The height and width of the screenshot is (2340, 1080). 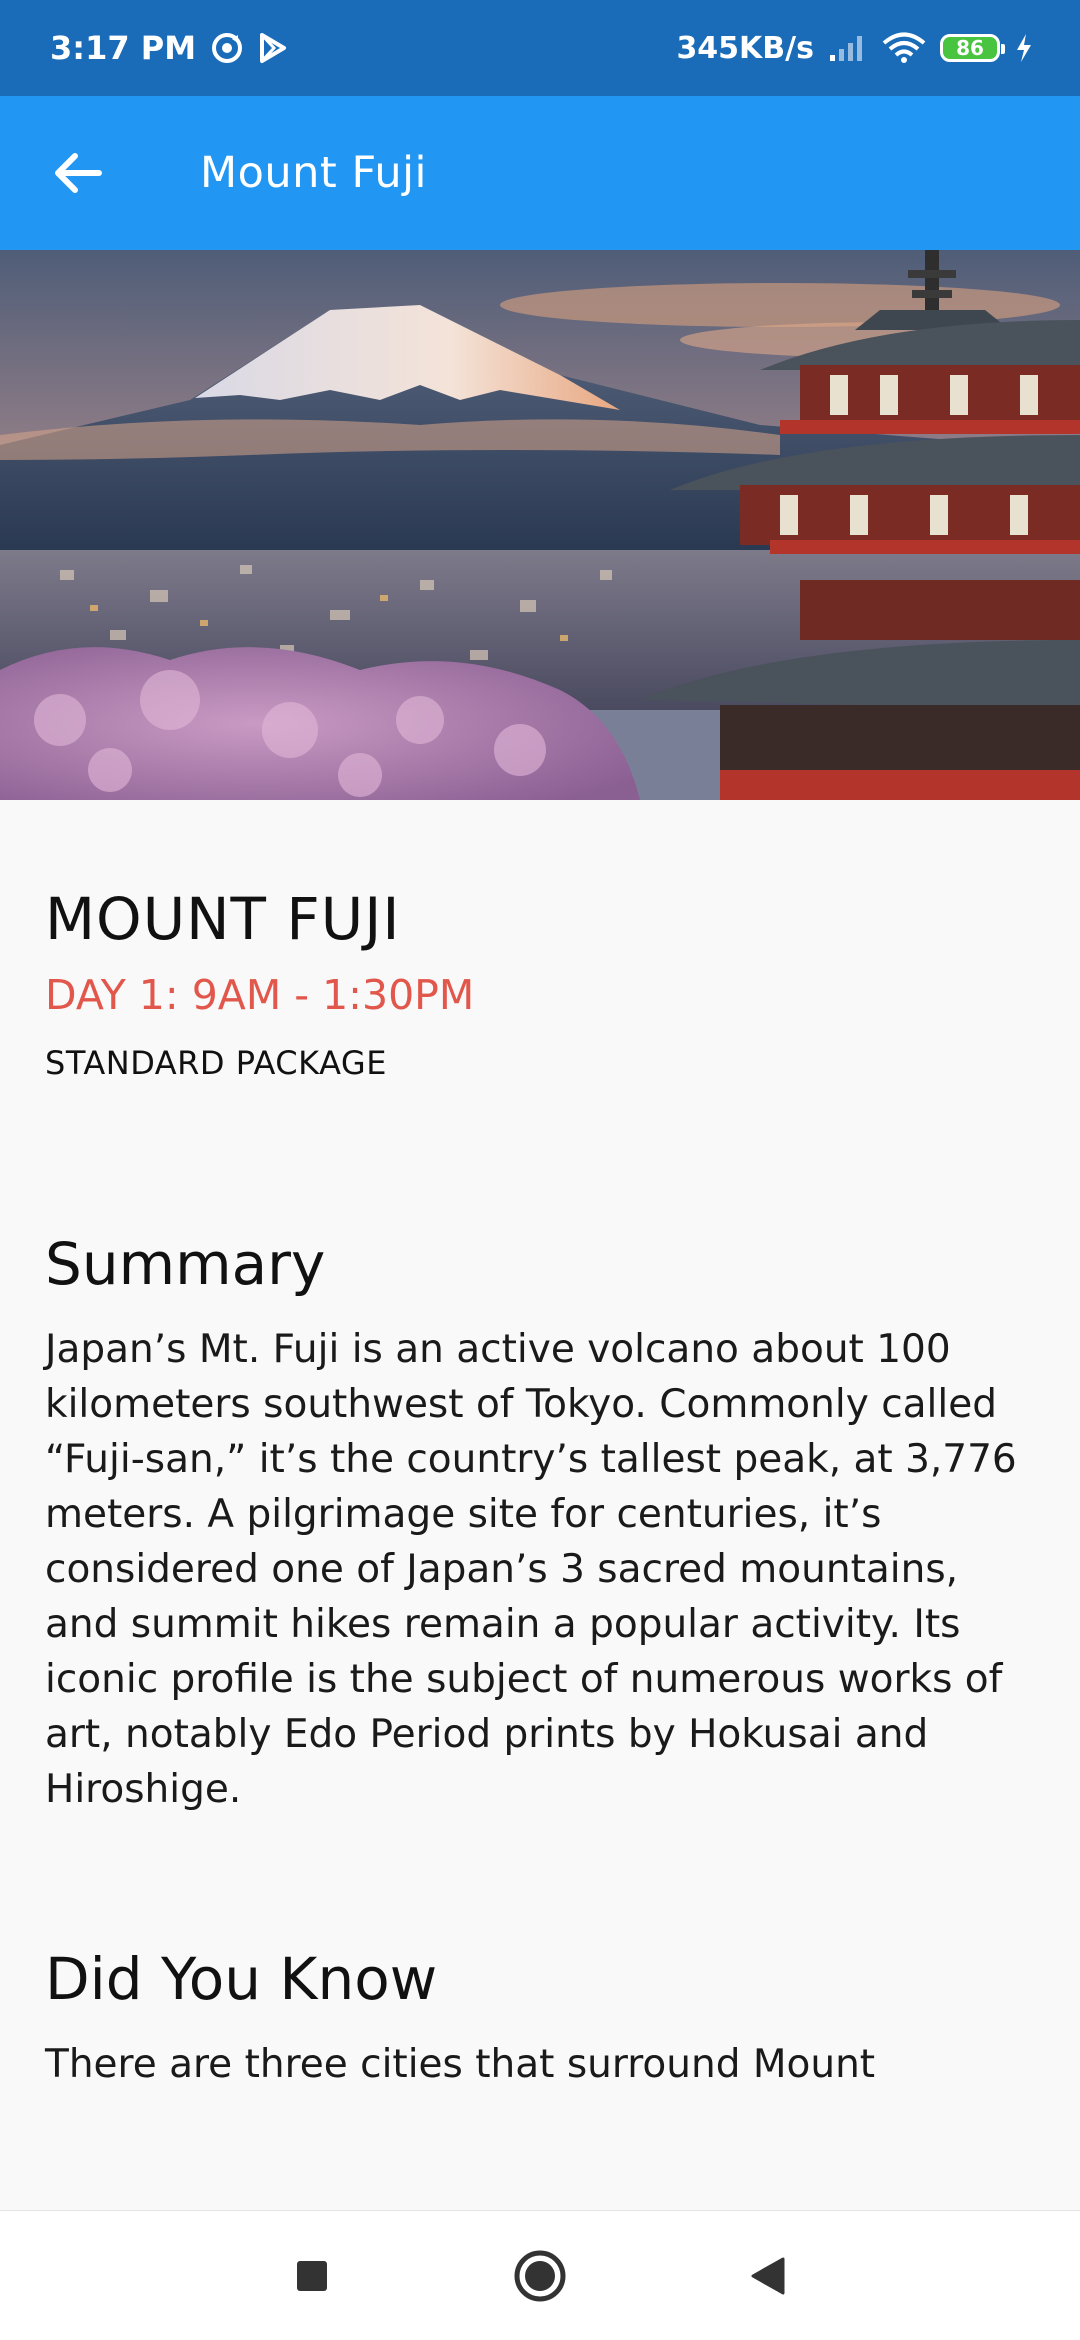 What do you see at coordinates (260, 995) in the screenshot?
I see `schedule-text: DAY 1: 9AM - 1:30PM` at bounding box center [260, 995].